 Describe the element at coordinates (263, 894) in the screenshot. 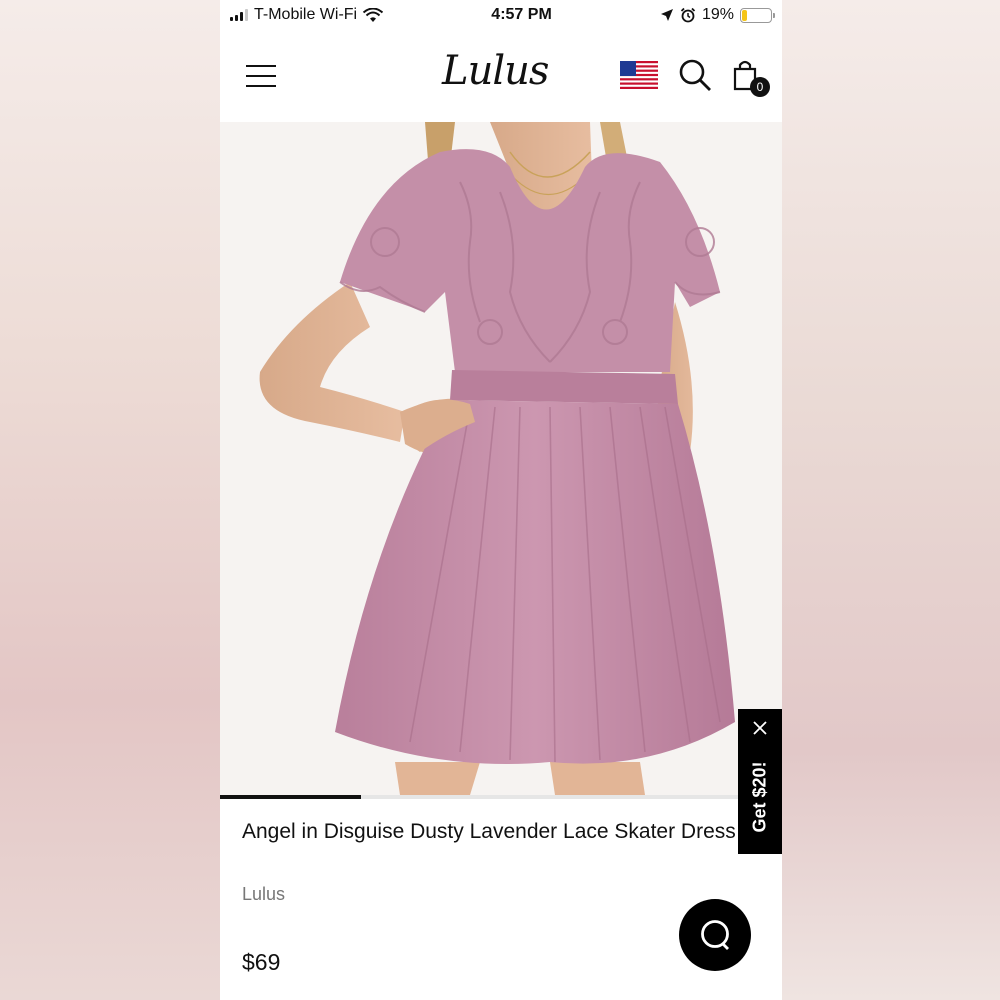

I see `product-brand: Lulus` at that location.